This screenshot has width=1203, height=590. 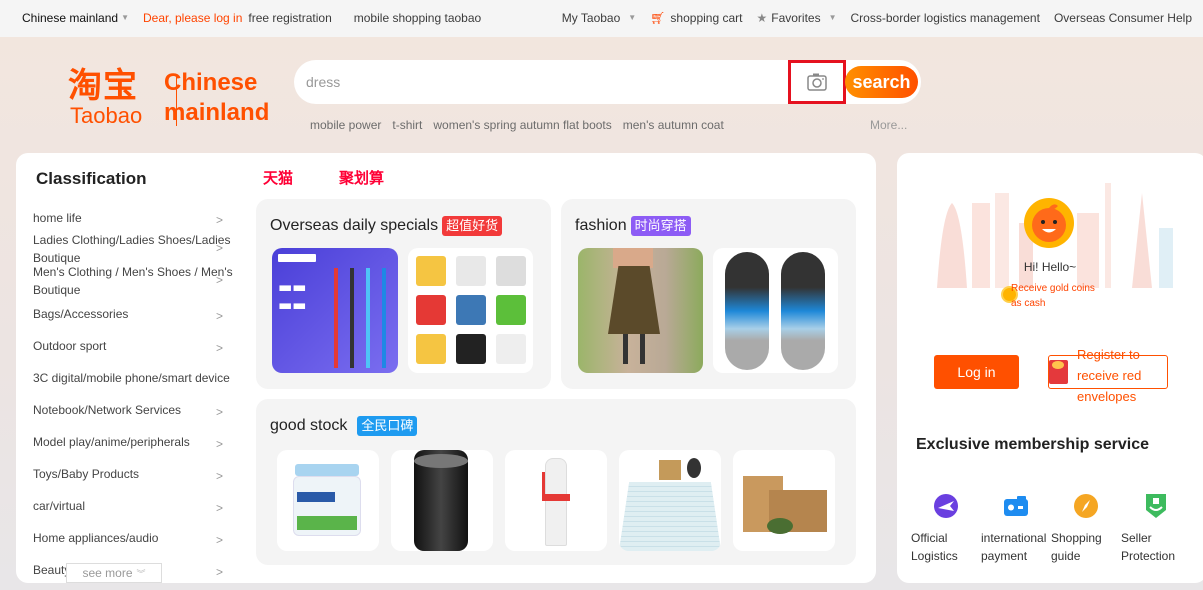 What do you see at coordinates (328, 500) in the screenshot?
I see `milk-powder-product-image` at bounding box center [328, 500].